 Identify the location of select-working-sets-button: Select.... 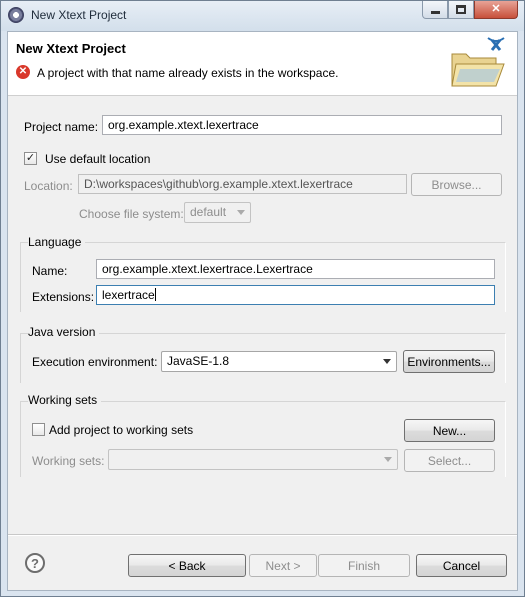
(449, 460).